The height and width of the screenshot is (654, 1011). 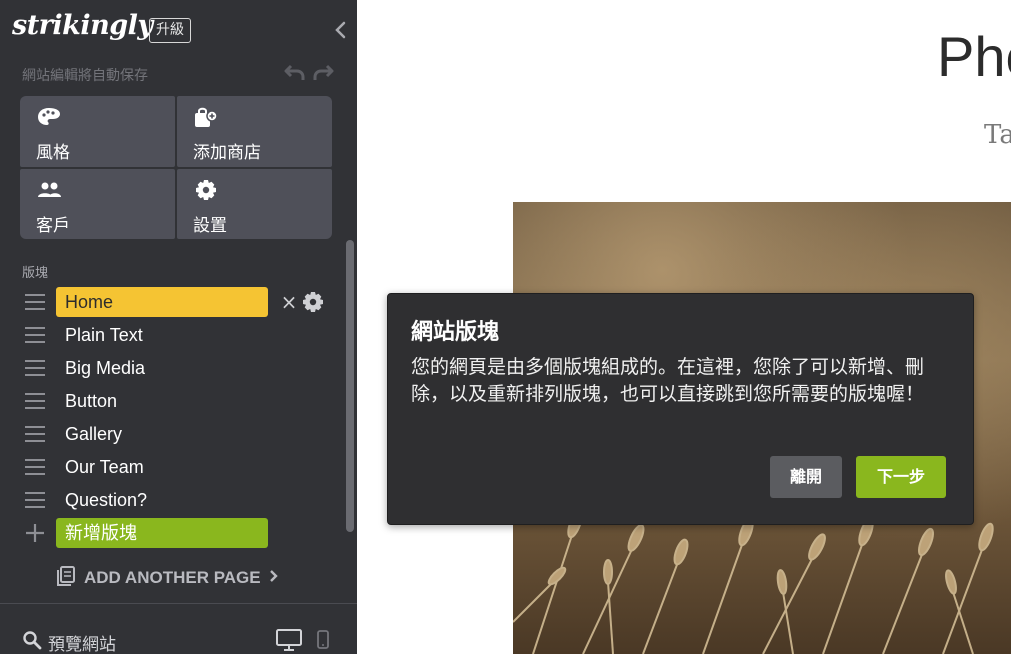 What do you see at coordinates (206, 117) in the screenshot?
I see `shopping-bag-icon` at bounding box center [206, 117].